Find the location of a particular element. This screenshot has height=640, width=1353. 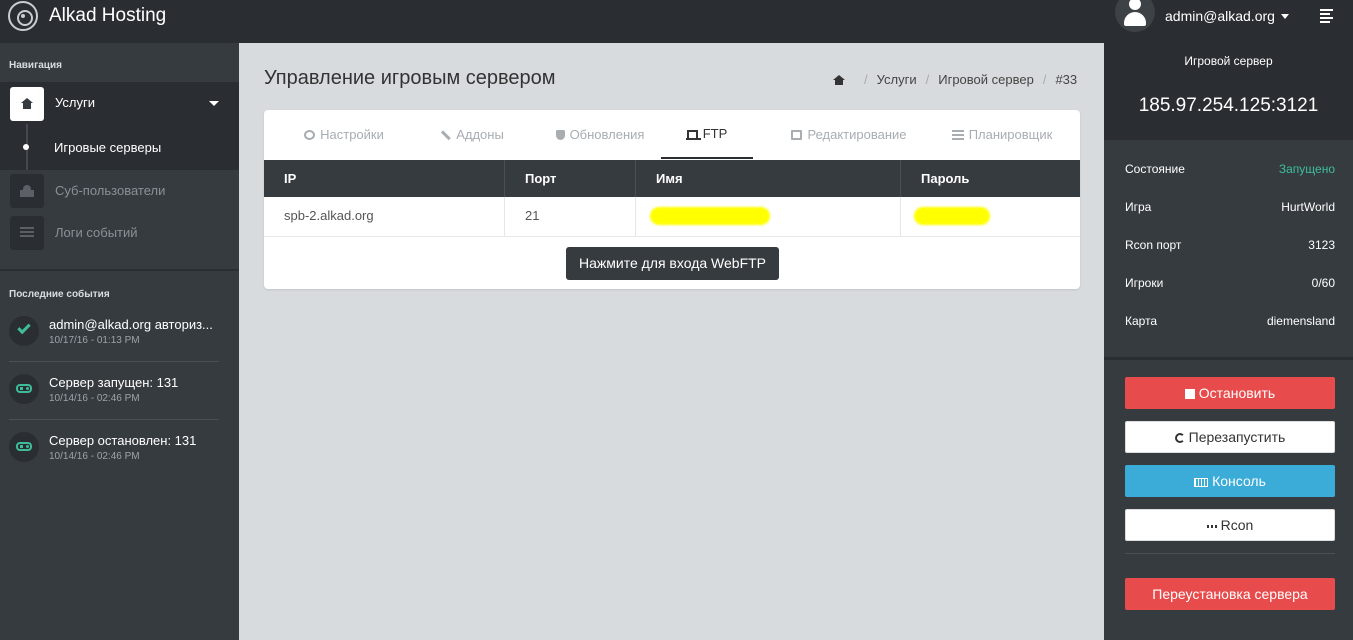

sidebar-item-sub-users: Суб-пользователи is located at coordinates (119, 191).